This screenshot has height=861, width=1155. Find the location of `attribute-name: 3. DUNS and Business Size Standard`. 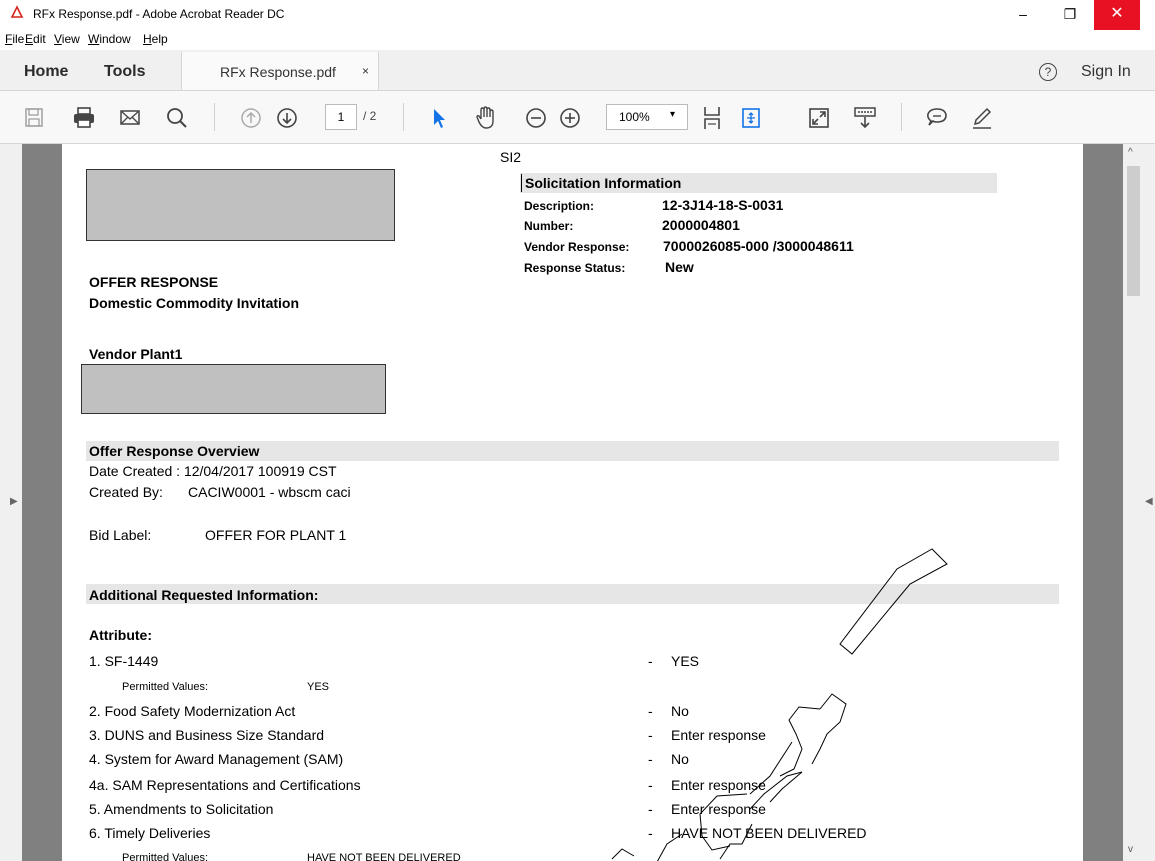

attribute-name: 3. DUNS and Business Size Standard is located at coordinates (207, 735).